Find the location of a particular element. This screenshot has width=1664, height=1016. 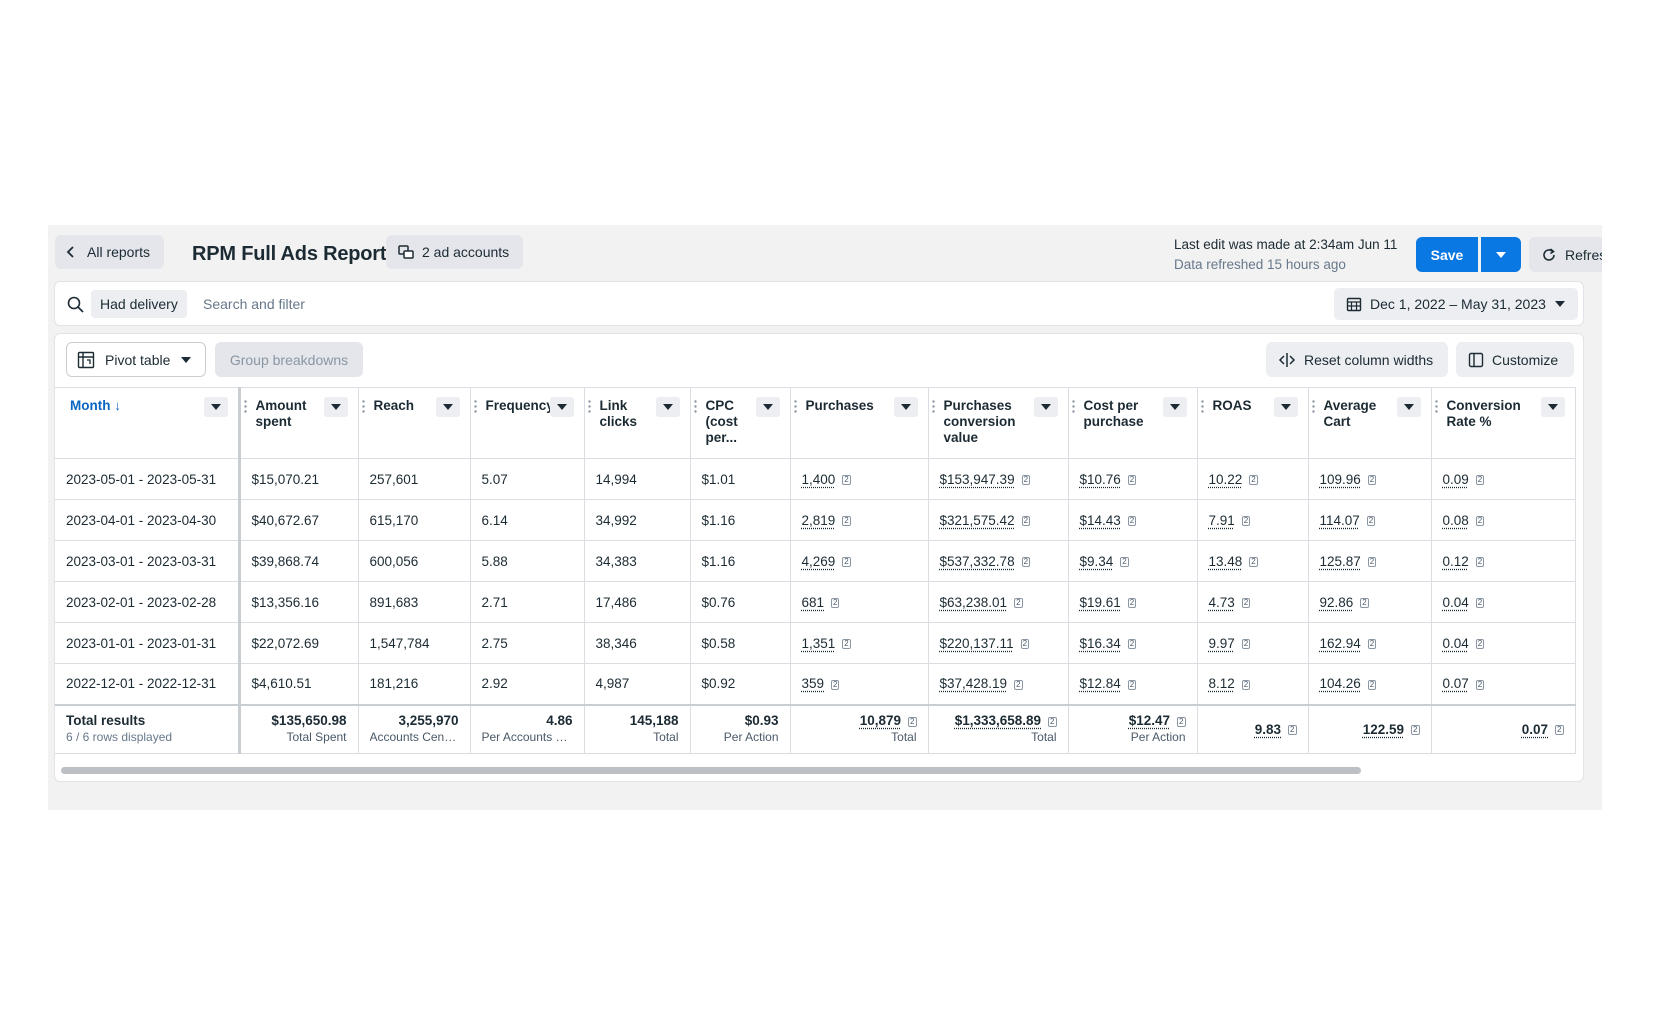

total-cell: 9.83 2 is located at coordinates (1253, 728).